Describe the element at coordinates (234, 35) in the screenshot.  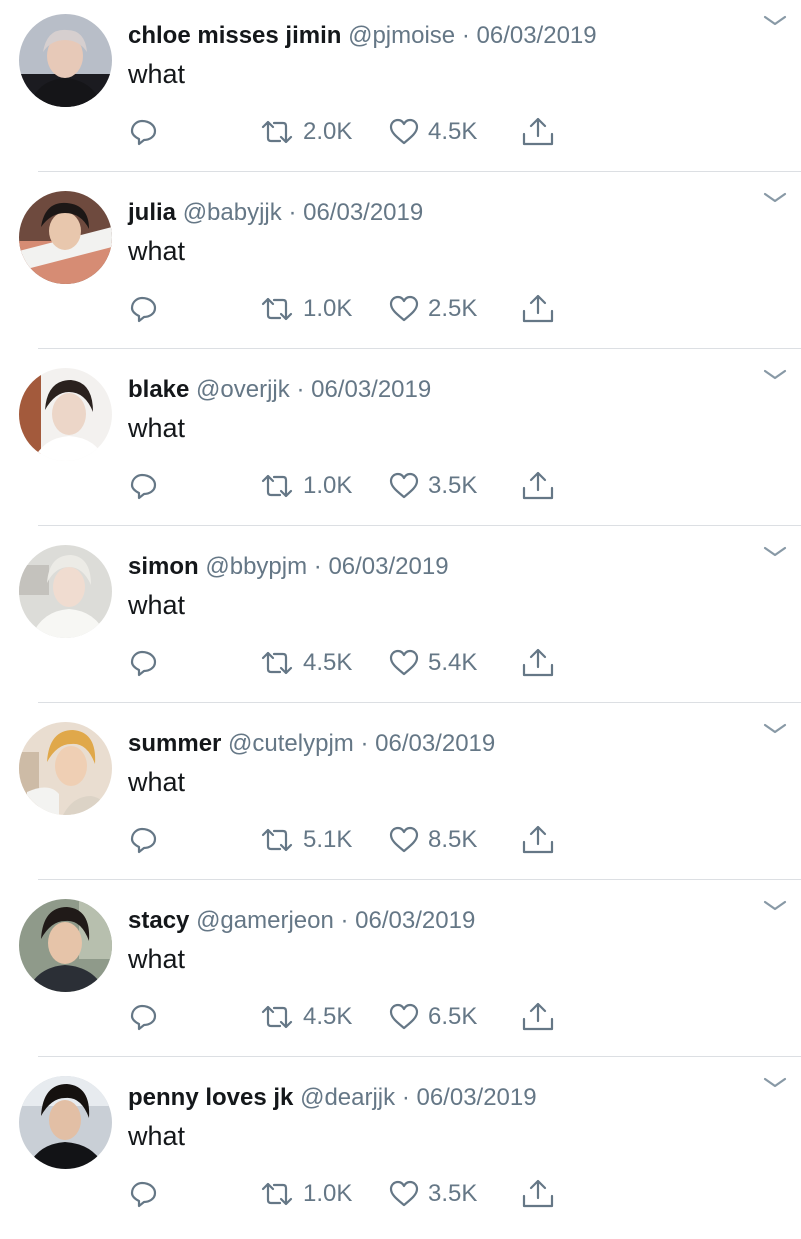
I see `display-name: chloe misses jimin` at that location.